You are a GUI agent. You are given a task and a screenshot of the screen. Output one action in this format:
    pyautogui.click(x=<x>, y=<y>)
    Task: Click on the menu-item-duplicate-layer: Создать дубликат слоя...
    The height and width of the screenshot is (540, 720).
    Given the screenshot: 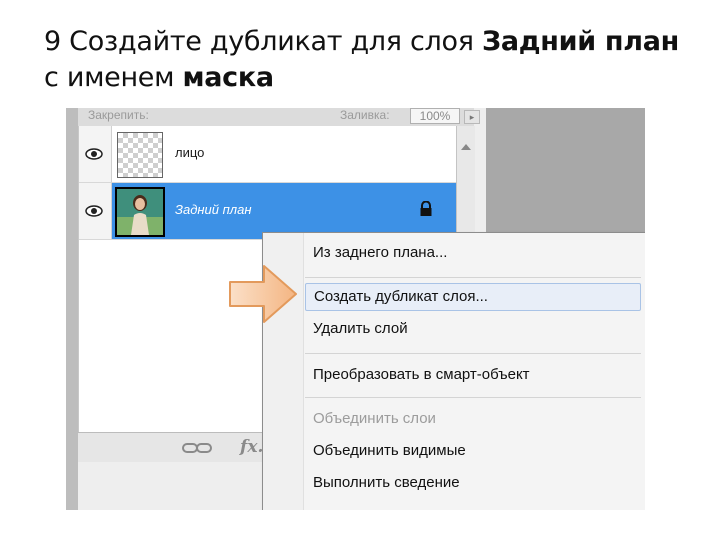 What is the action you would take?
    pyautogui.click(x=473, y=297)
    